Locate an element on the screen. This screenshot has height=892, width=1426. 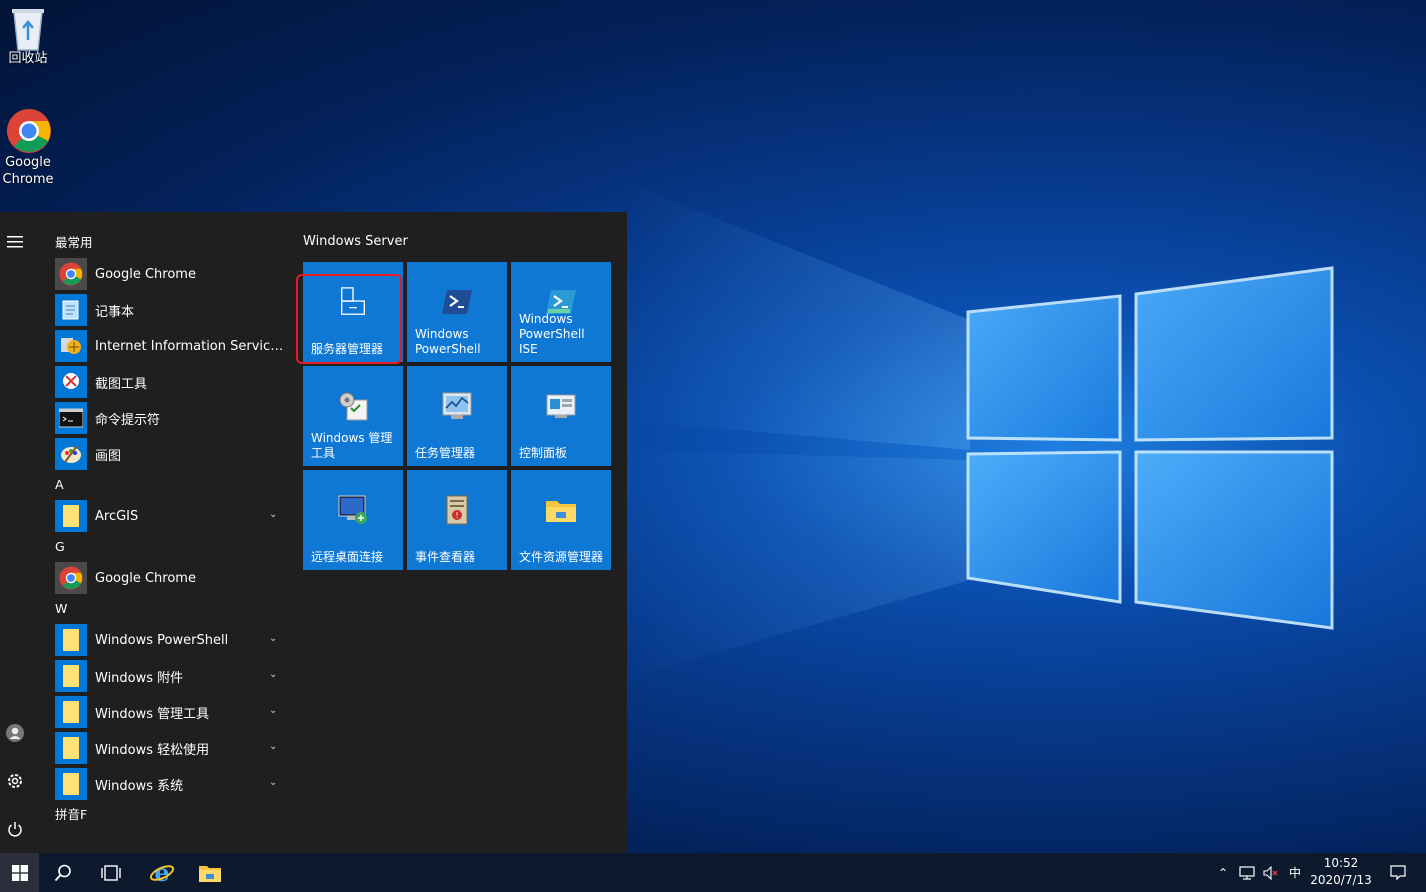
task-manager-icon is located at coordinates (457, 406).